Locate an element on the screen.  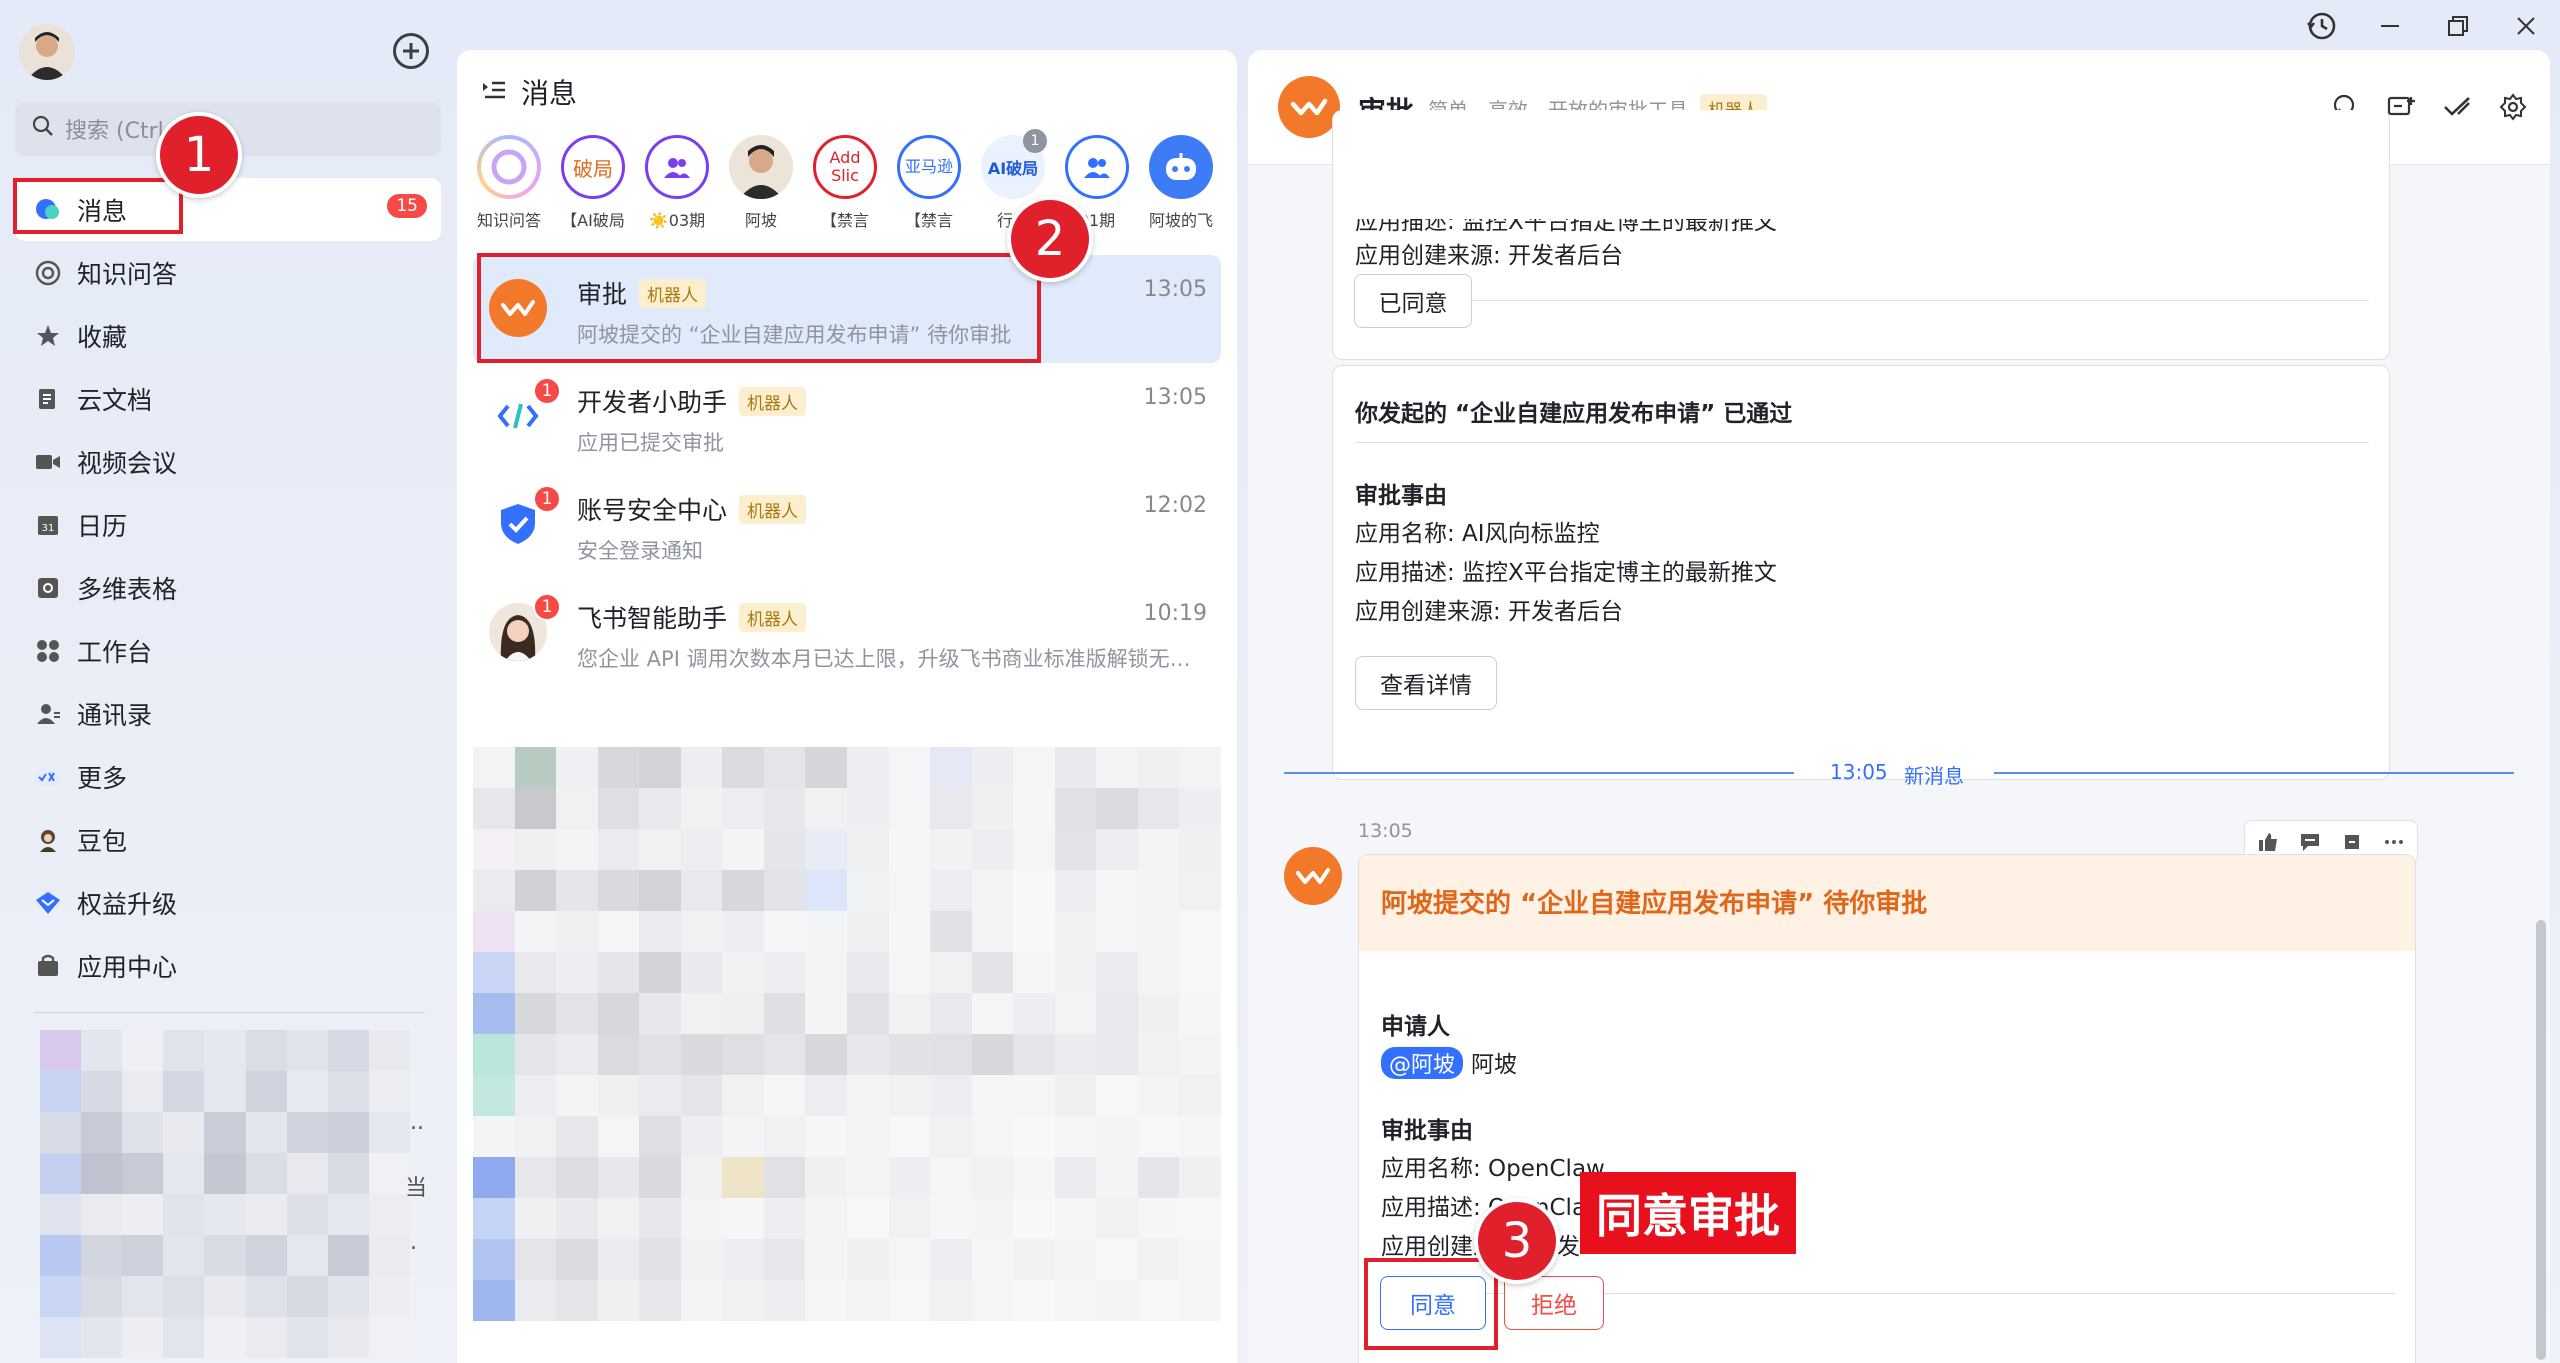
minimize-icon is located at coordinates (2390, 26).